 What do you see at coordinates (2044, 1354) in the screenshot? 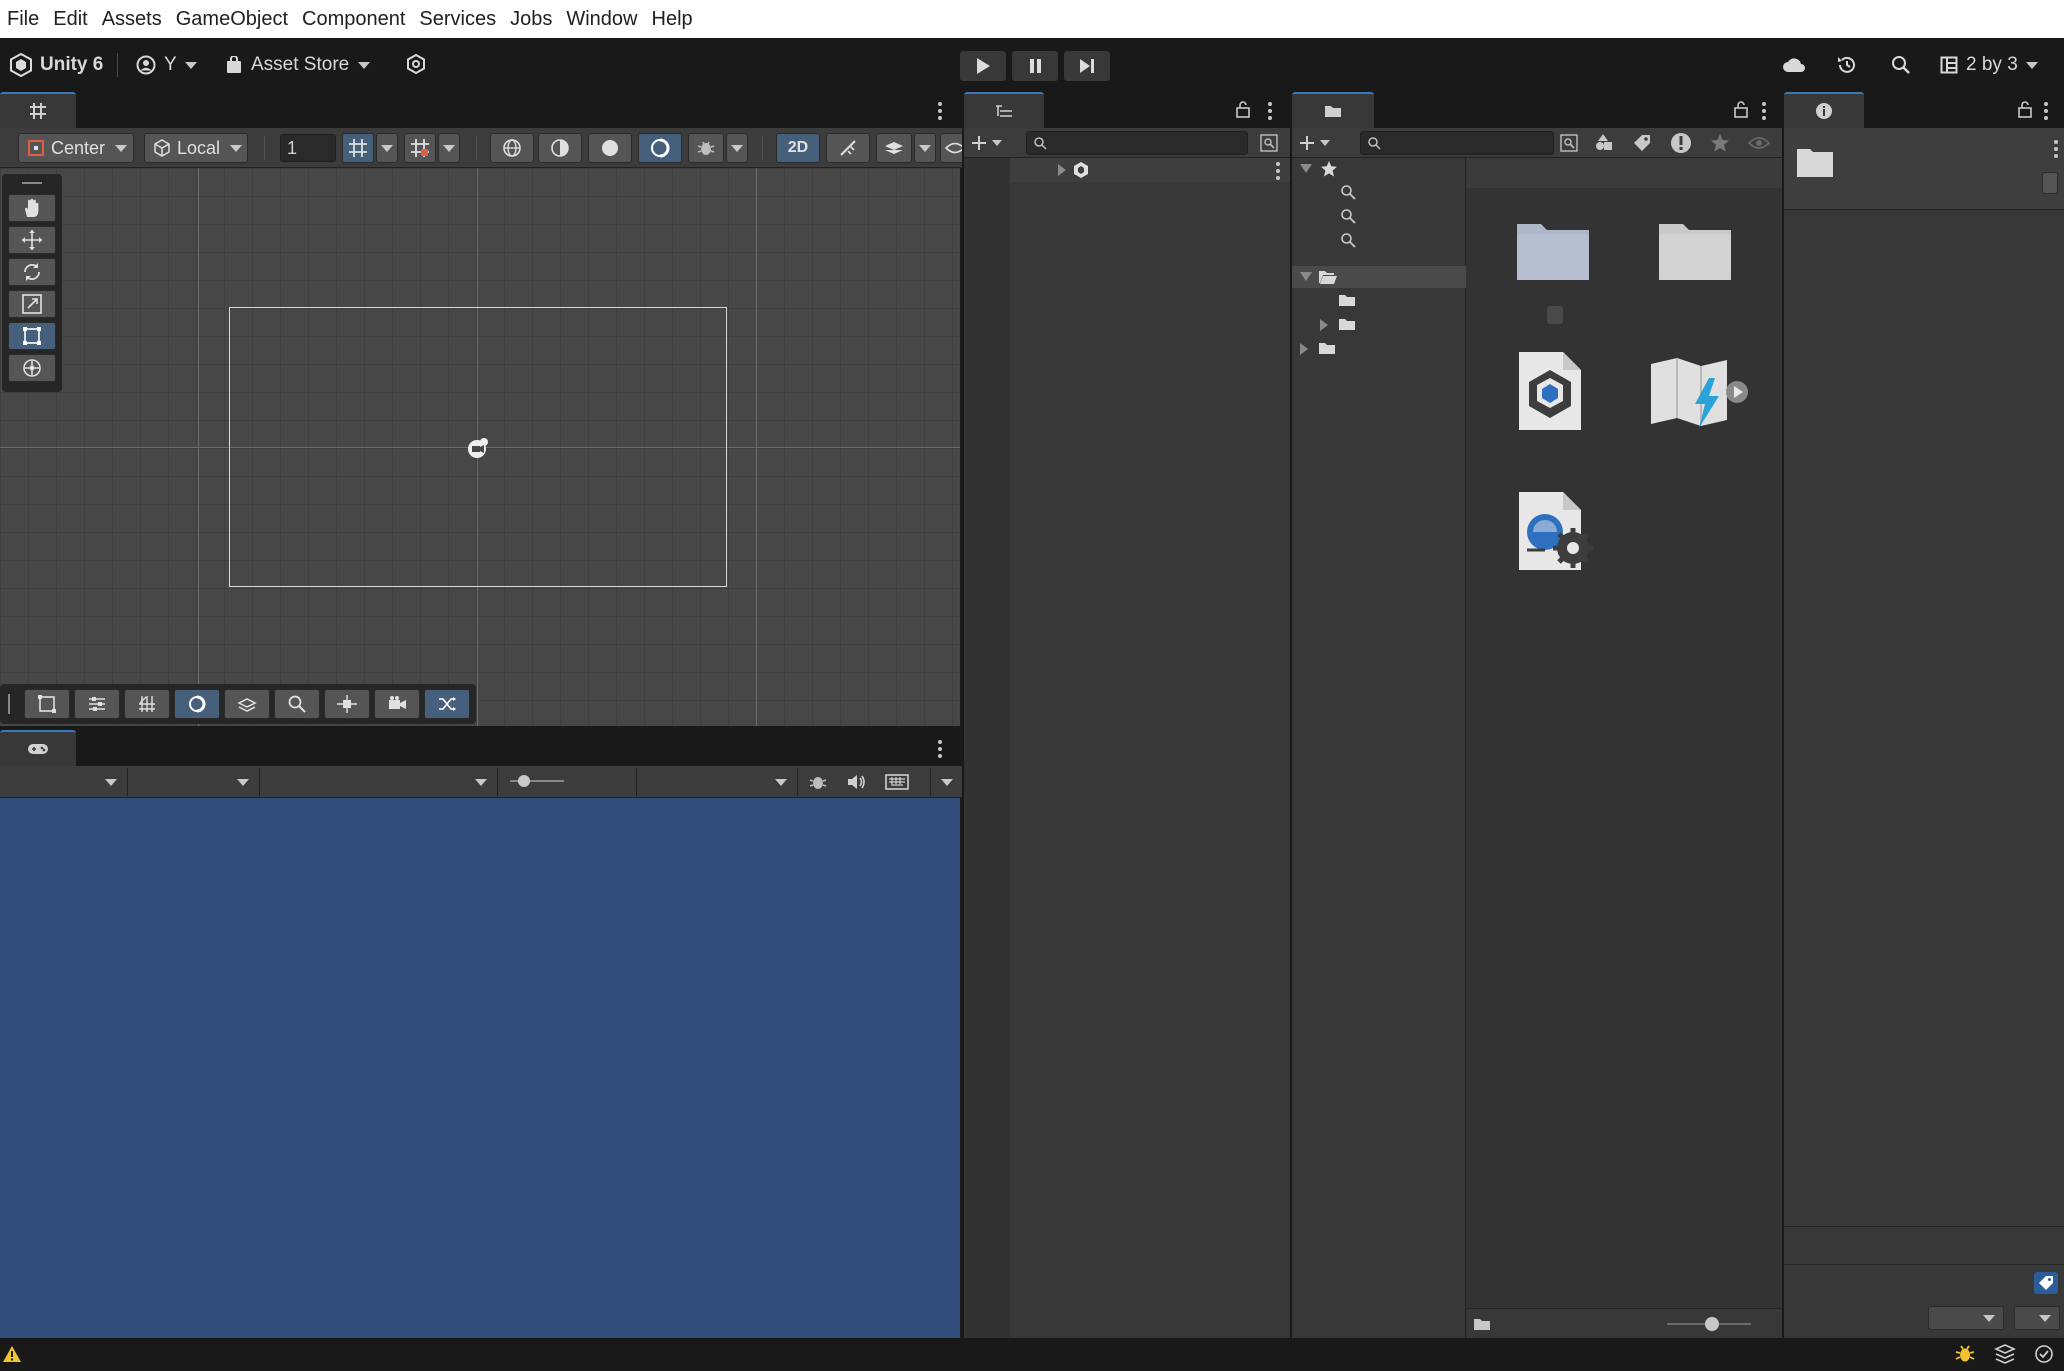
I see `progress-check-icon` at bounding box center [2044, 1354].